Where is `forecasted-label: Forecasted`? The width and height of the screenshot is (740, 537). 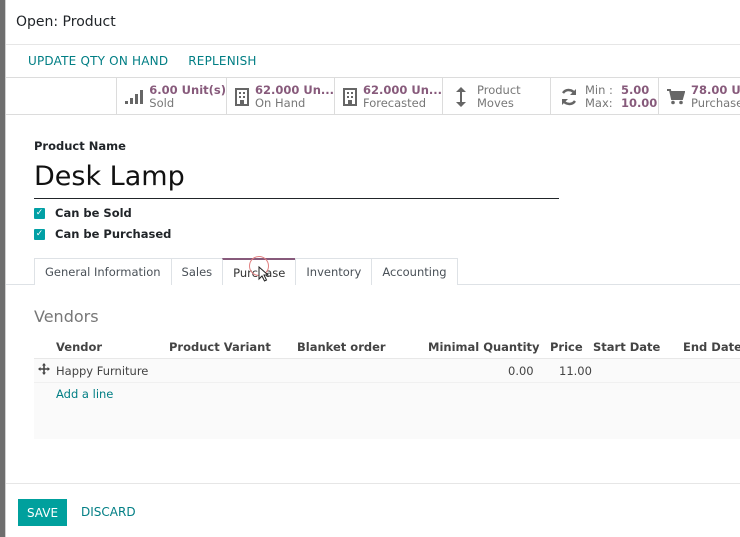
forecasted-label: Forecasted is located at coordinates (395, 102).